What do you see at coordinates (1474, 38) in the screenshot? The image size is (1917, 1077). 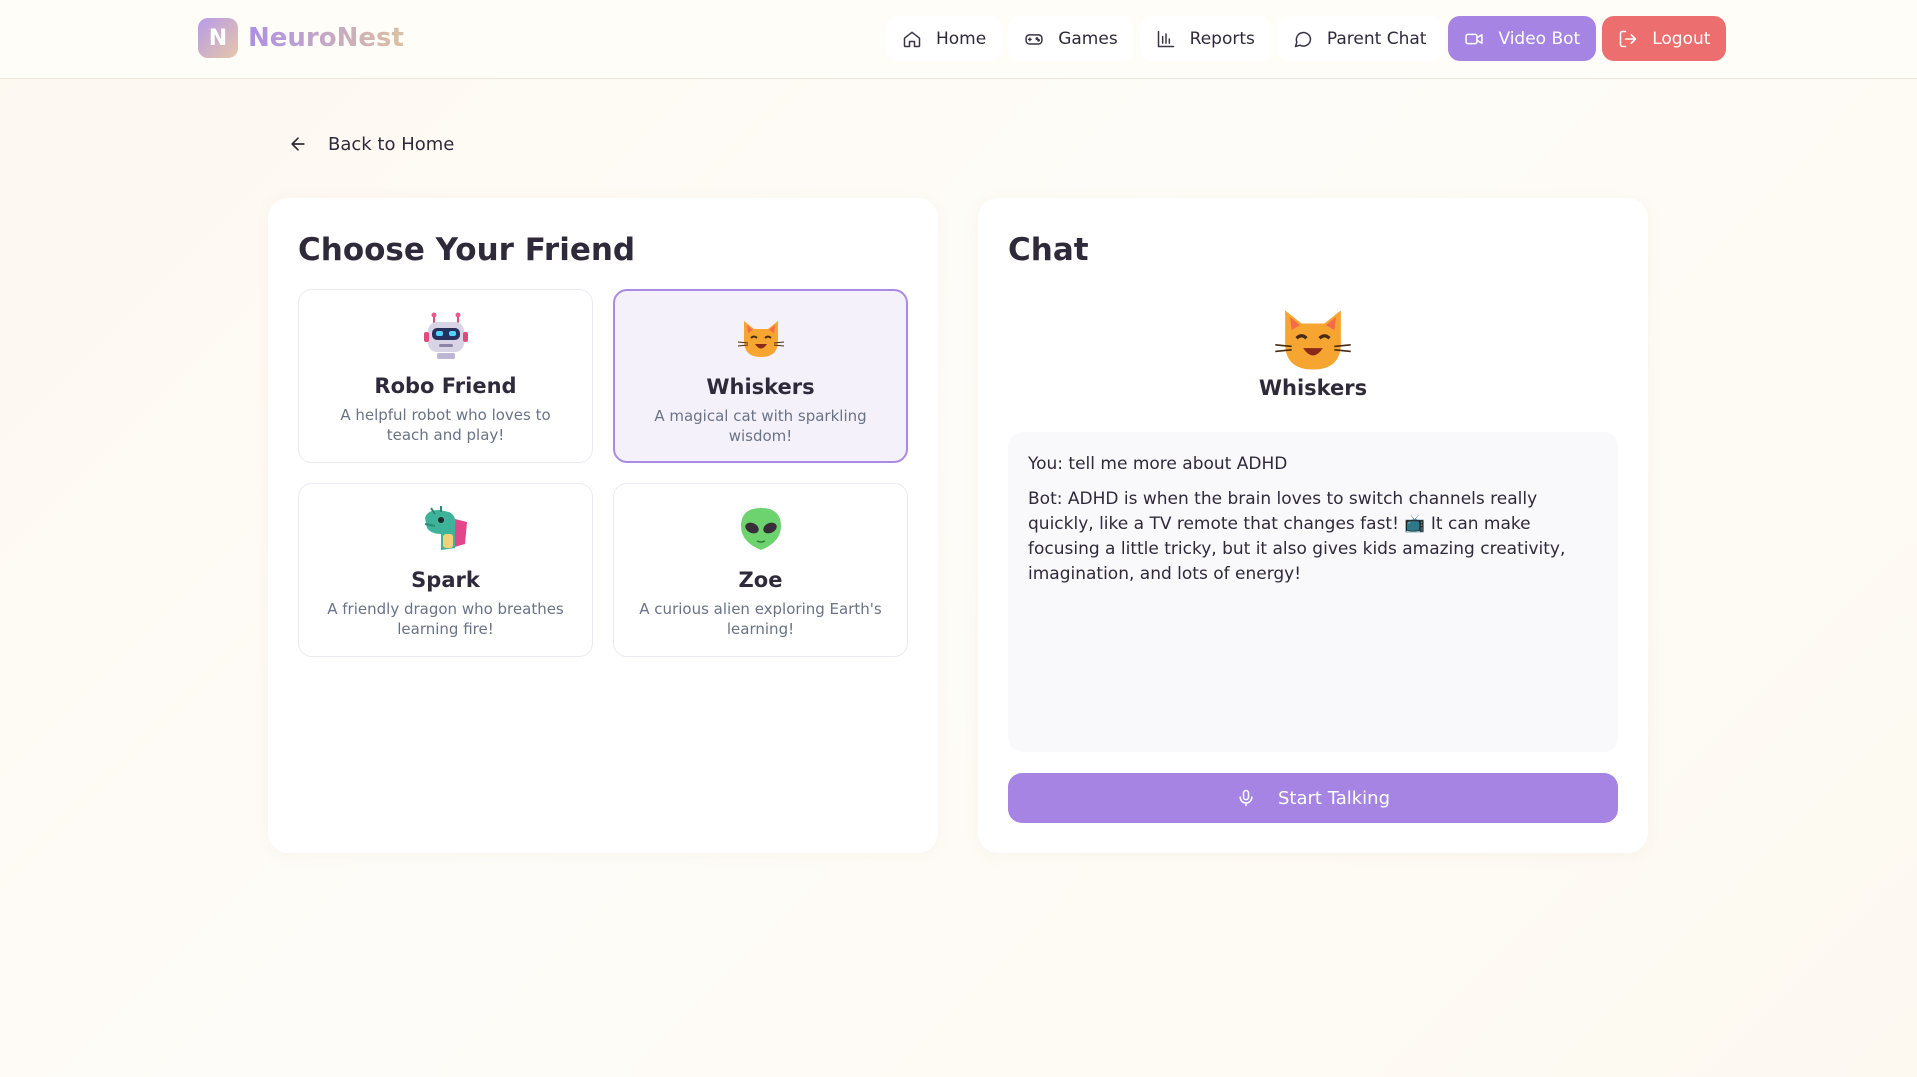 I see `video-camera-icon` at bounding box center [1474, 38].